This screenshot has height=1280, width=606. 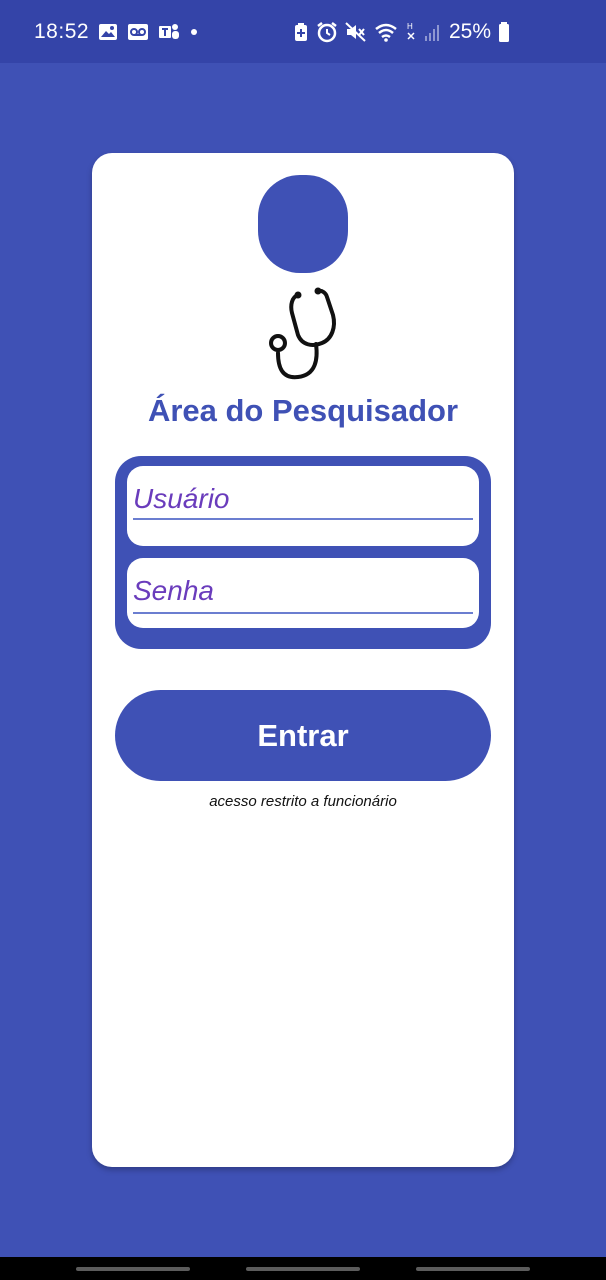 What do you see at coordinates (303, 801) in the screenshot?
I see `restricted-access-note: acesso restrito a funcionário` at bounding box center [303, 801].